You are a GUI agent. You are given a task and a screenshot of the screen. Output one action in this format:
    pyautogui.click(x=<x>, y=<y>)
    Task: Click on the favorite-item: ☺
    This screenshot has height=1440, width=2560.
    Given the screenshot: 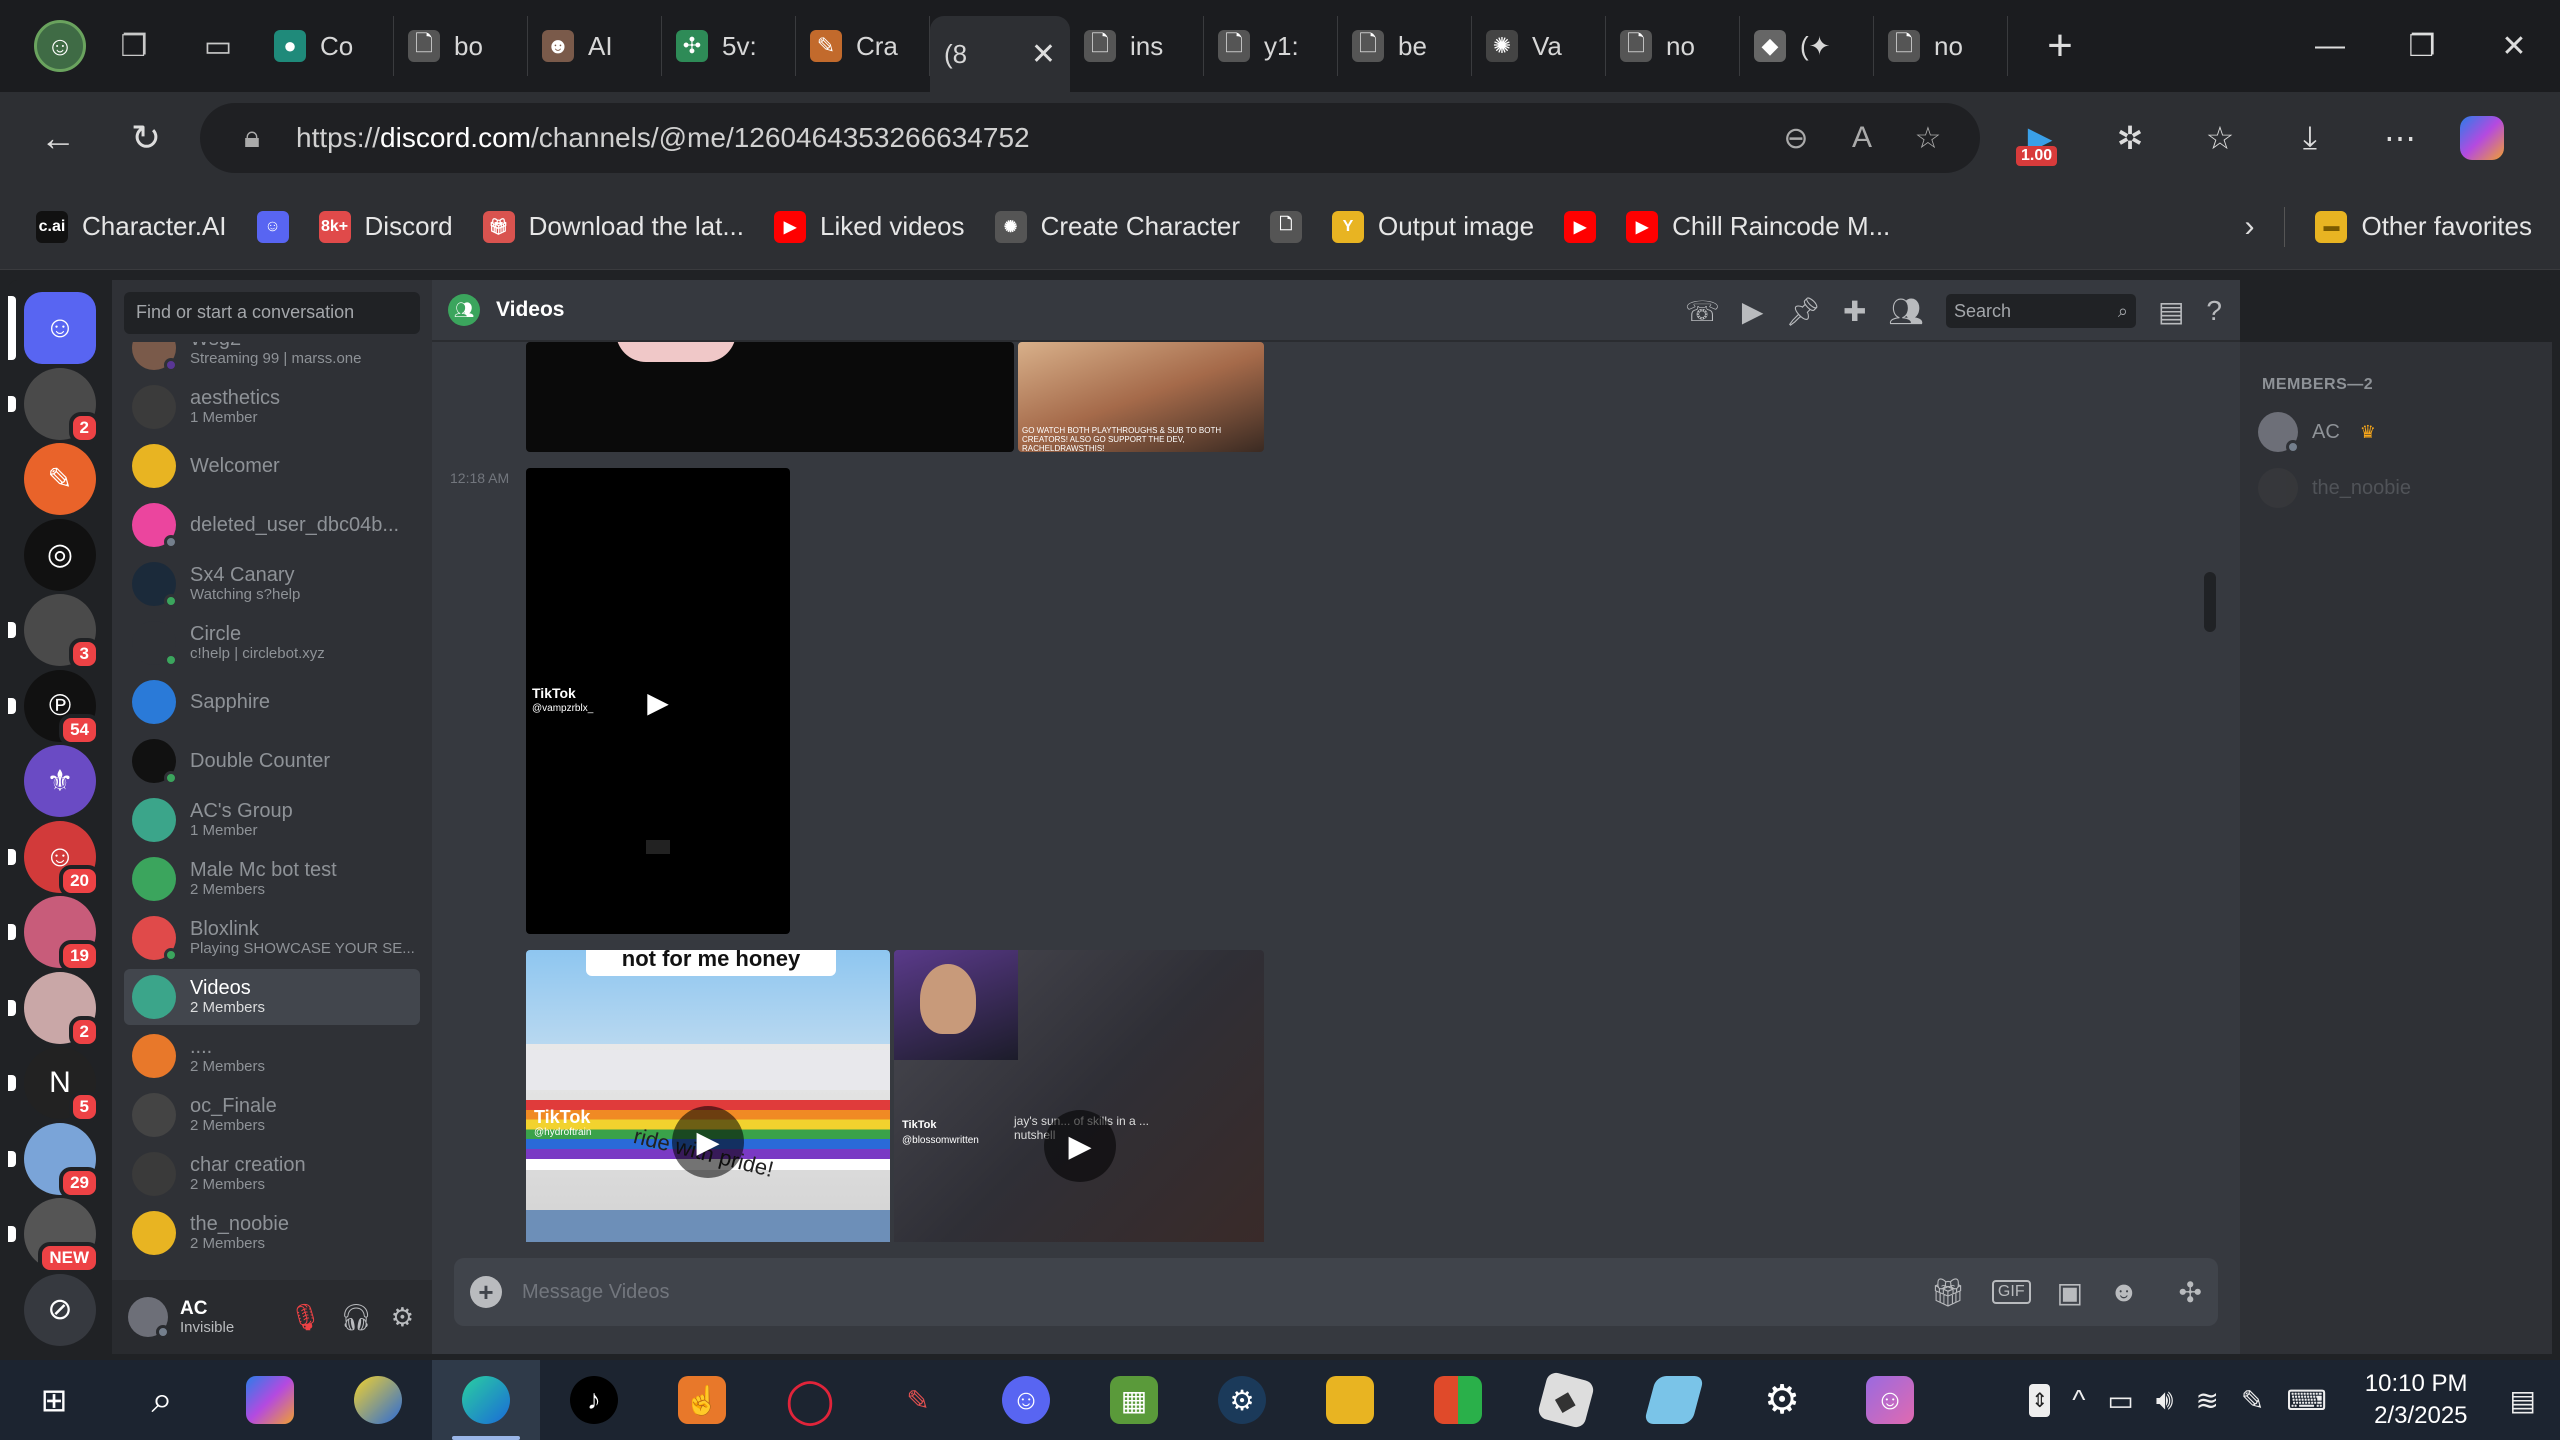 What is the action you would take?
    pyautogui.click(x=272, y=226)
    